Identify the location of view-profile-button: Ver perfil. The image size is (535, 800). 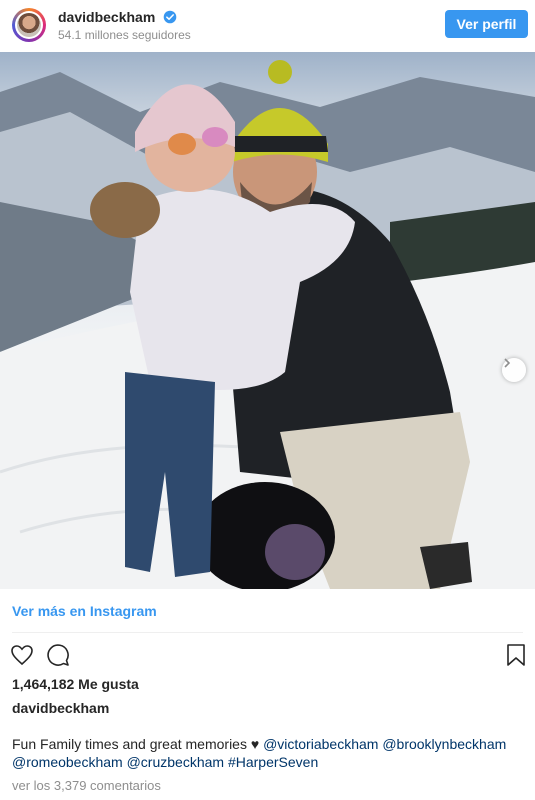
(486, 24).